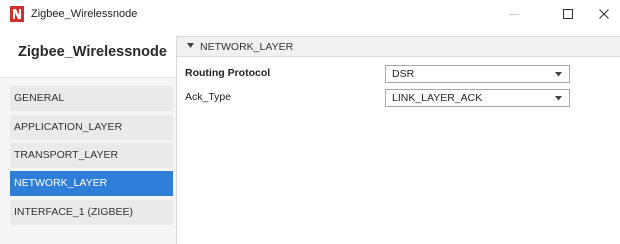 The image size is (620, 244). What do you see at coordinates (91, 127) in the screenshot?
I see `sidebar-item-application-layer: APPLICATION_LAYER` at bounding box center [91, 127].